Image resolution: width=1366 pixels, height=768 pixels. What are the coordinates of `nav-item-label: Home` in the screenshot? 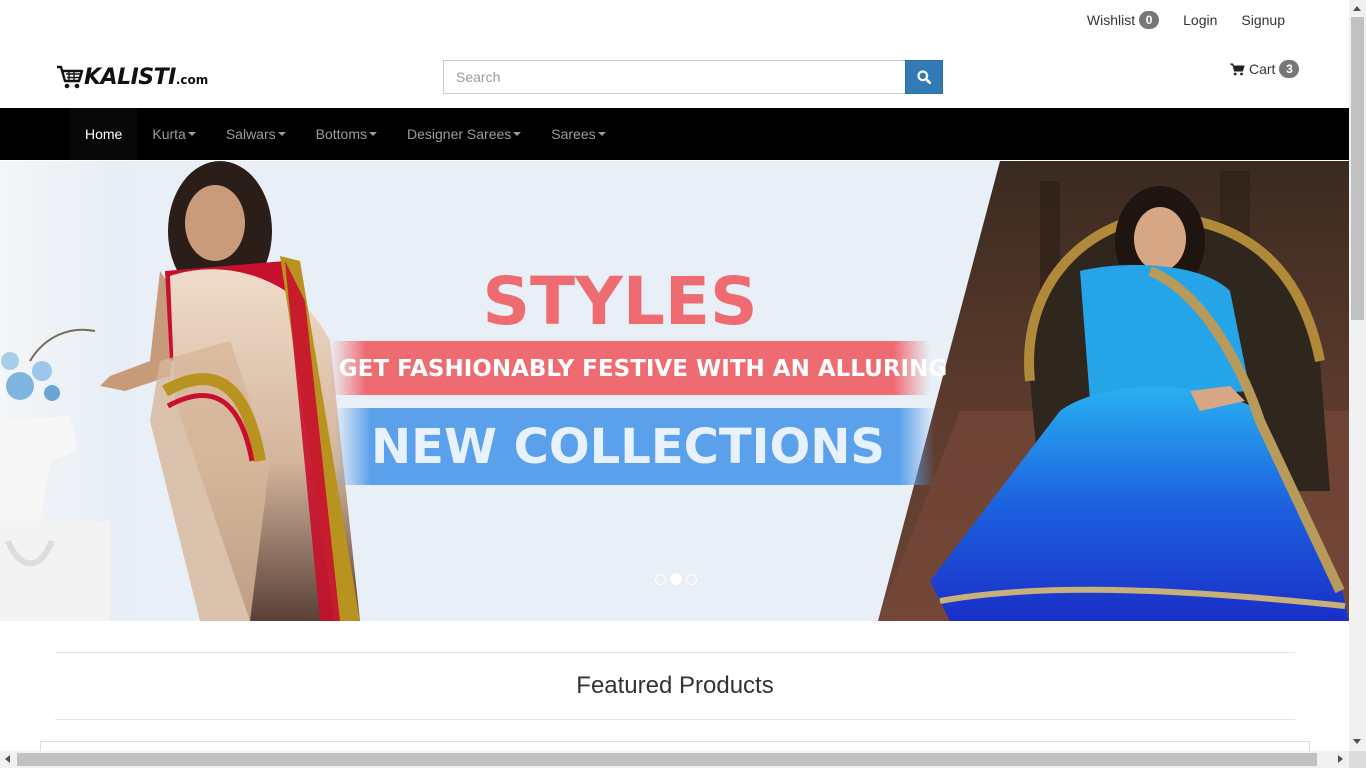 It's located at (104, 134).